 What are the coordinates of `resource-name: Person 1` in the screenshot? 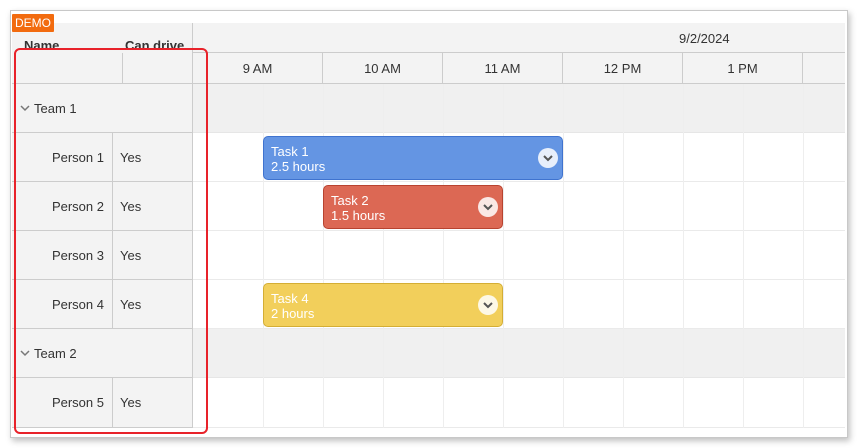 It's located at (62, 157).